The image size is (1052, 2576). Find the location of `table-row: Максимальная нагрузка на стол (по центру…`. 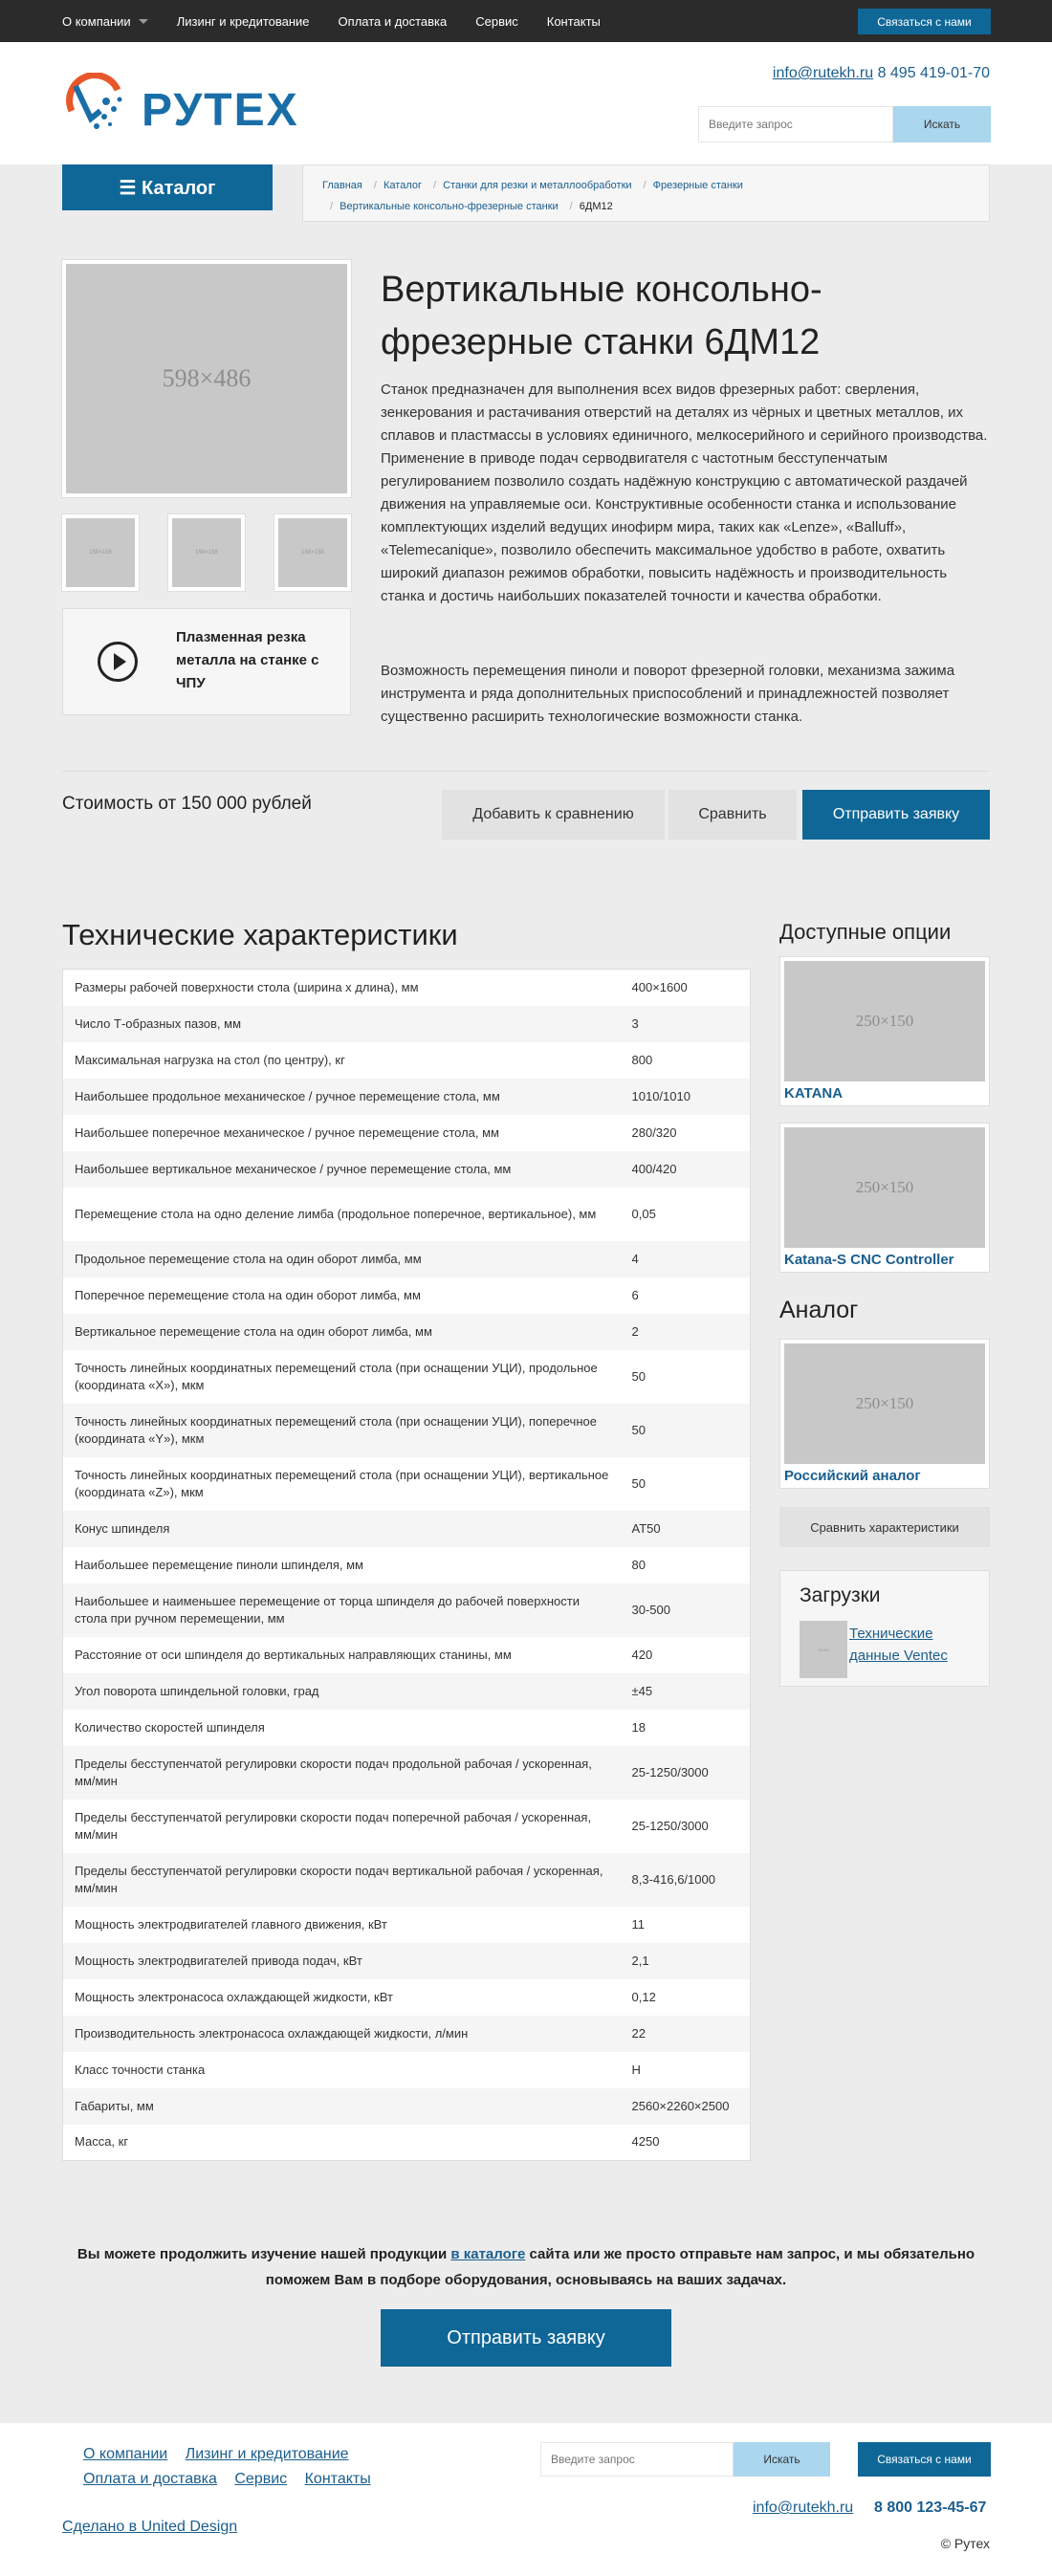

table-row: Максимальная нагрузка на стол (по центру… is located at coordinates (407, 1060).